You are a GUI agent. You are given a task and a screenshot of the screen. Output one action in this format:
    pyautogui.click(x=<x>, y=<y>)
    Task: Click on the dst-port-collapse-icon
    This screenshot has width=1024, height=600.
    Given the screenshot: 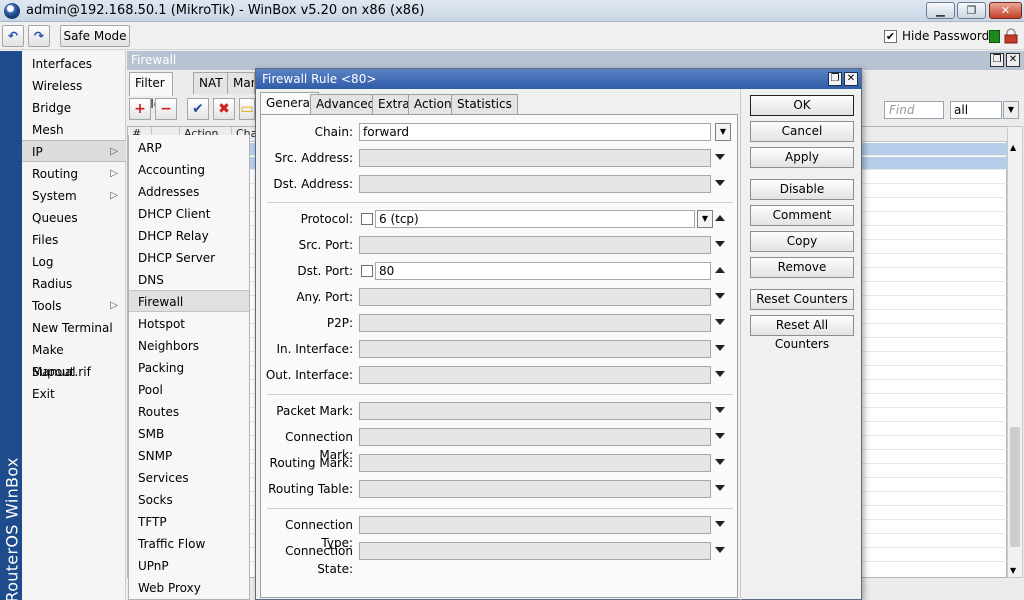 What is the action you would take?
    pyautogui.click(x=720, y=270)
    